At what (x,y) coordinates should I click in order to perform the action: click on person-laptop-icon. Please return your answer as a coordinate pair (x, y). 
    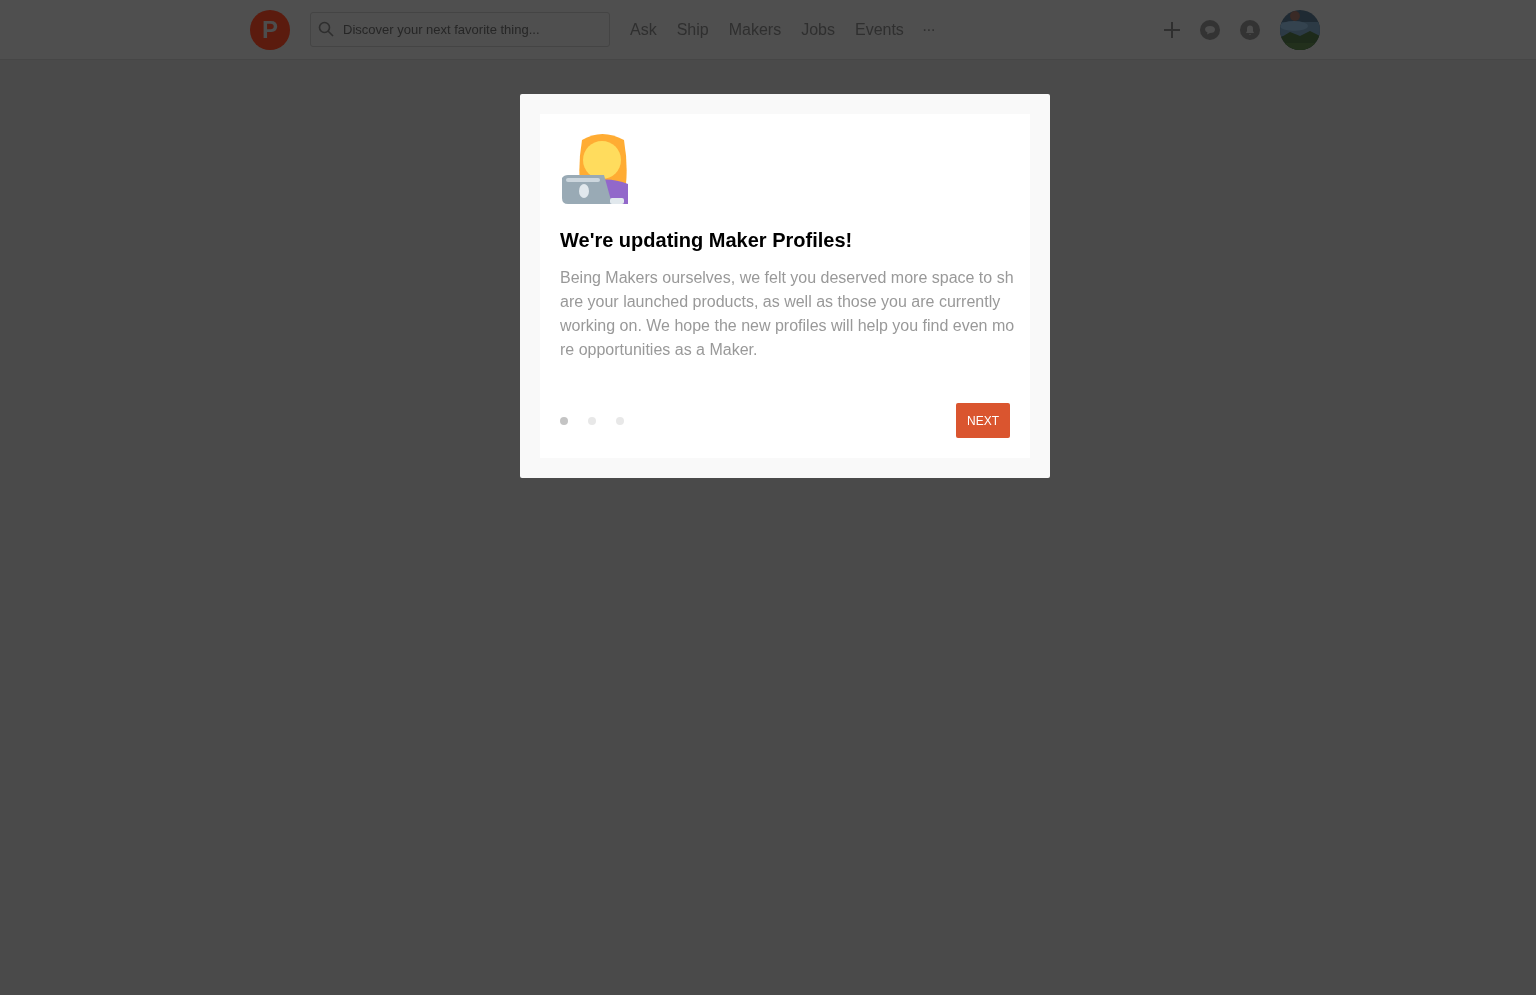
    Looking at the image, I should click on (594, 169).